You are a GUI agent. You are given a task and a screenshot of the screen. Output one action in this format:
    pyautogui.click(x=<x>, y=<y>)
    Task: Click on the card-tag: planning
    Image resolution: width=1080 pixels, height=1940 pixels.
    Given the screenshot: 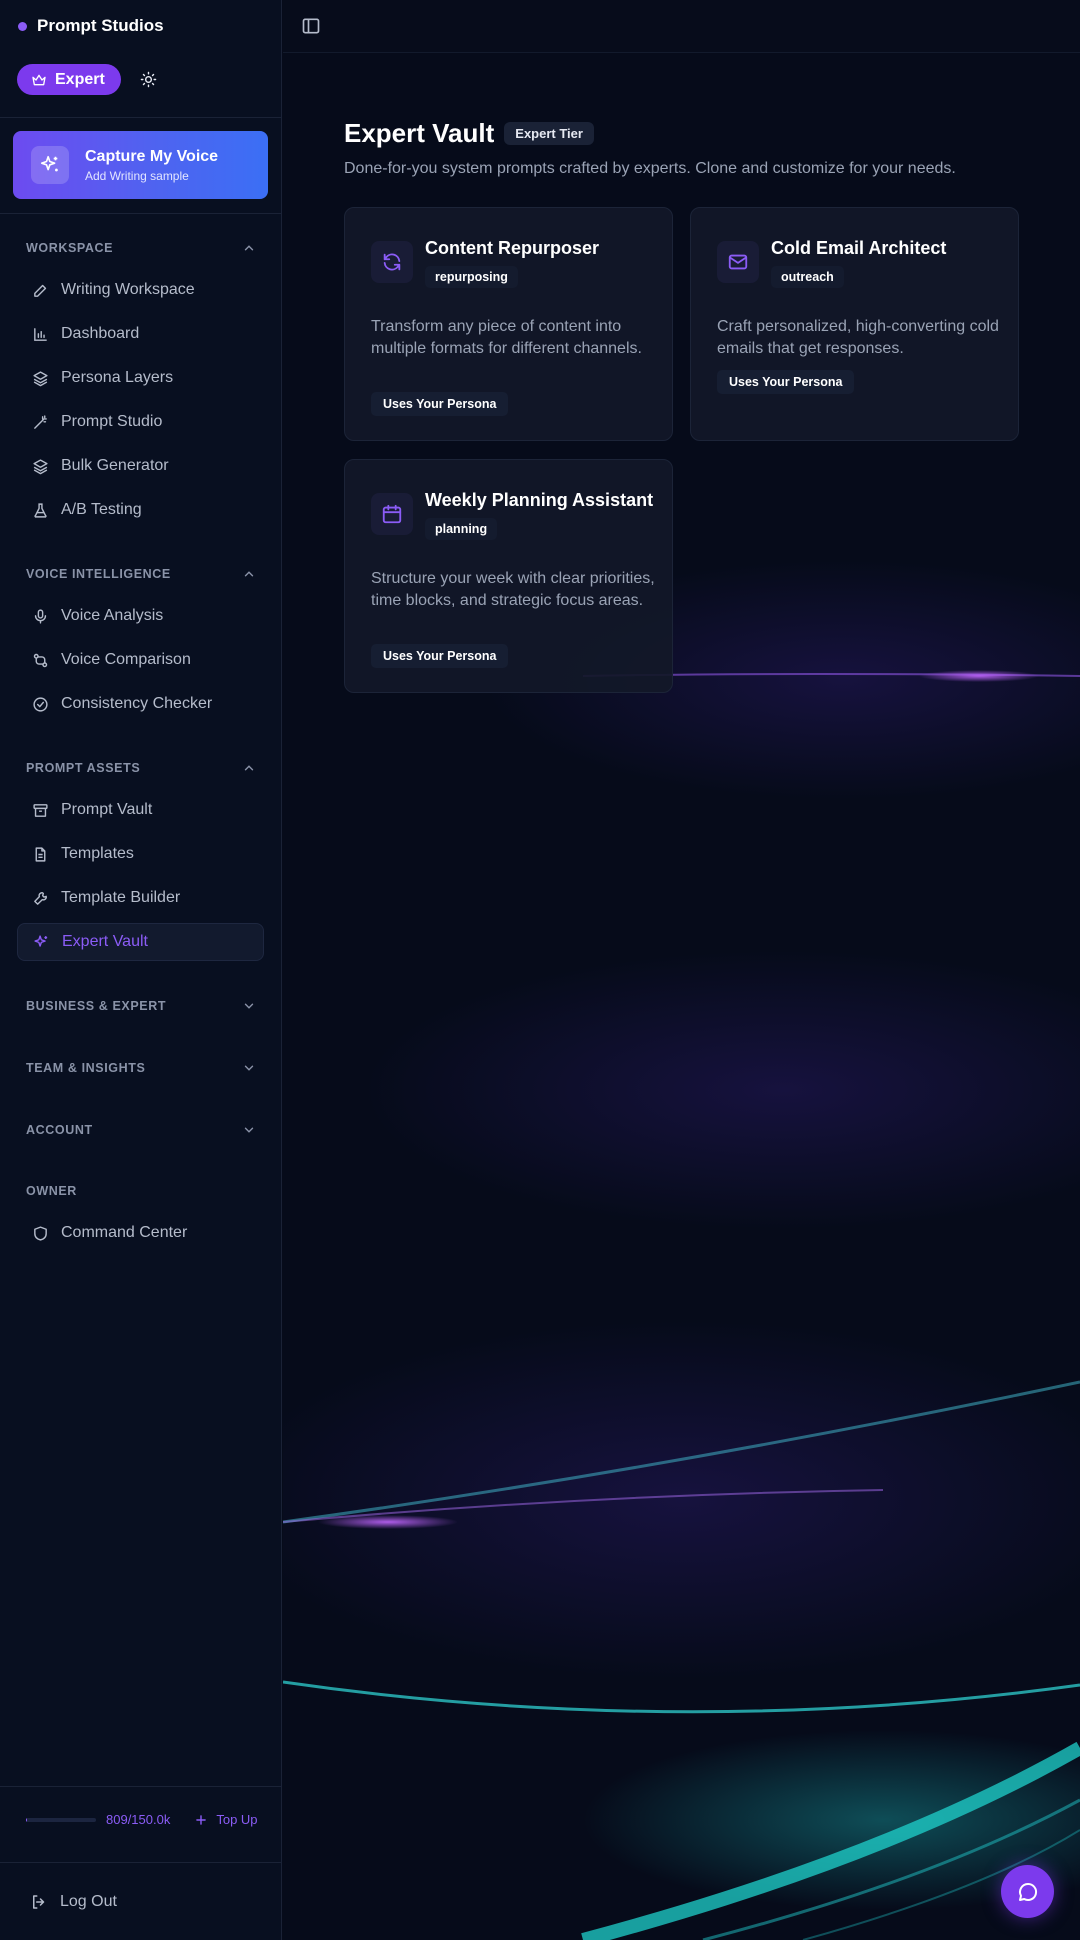 What is the action you would take?
    pyautogui.click(x=461, y=529)
    